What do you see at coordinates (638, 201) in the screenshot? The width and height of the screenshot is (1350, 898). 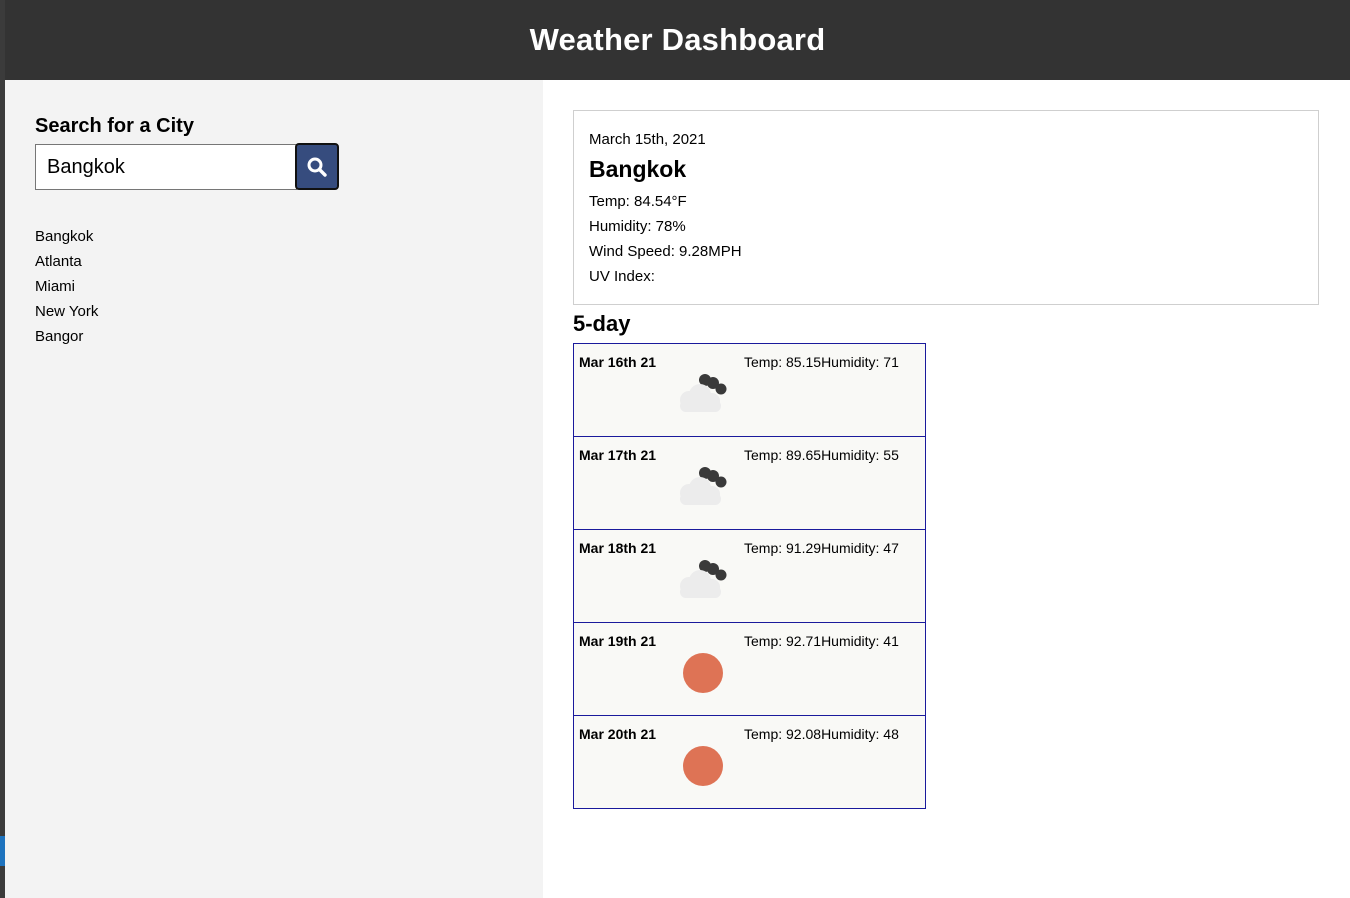 I see `current-temp: Temp: 84.54°F` at bounding box center [638, 201].